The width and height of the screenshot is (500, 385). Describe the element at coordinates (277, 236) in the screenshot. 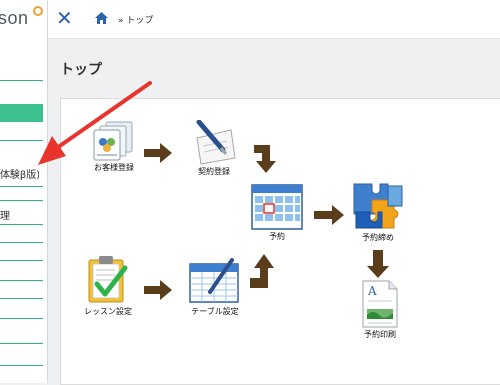

I see `reservation-label: 予約` at that location.